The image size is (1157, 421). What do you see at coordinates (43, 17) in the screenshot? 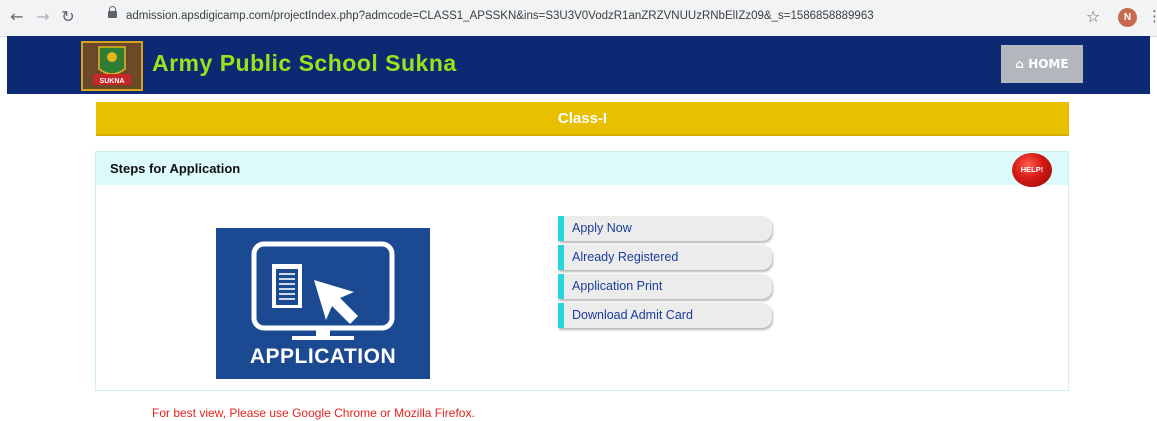
I see `forward-arrow-icon: →` at bounding box center [43, 17].